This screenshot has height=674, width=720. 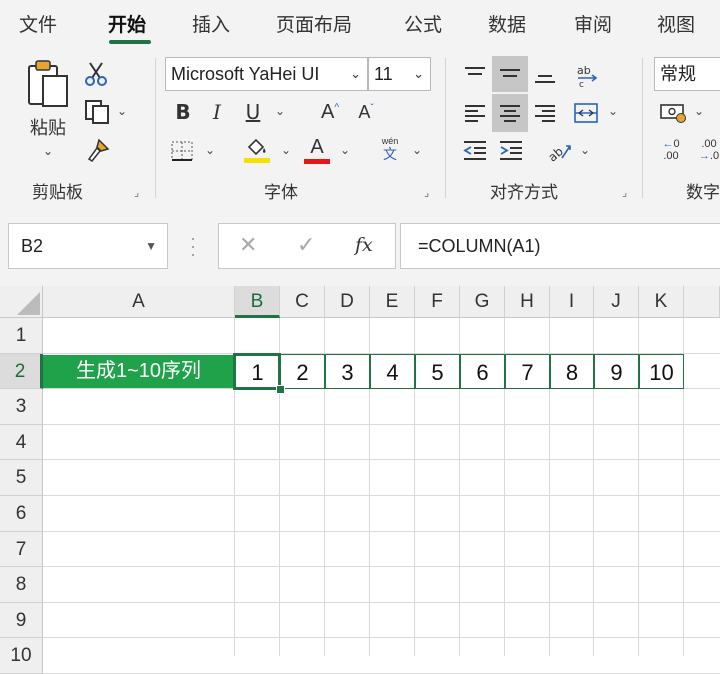 What do you see at coordinates (21, 514) in the screenshot?
I see `row-header-6: 6` at bounding box center [21, 514].